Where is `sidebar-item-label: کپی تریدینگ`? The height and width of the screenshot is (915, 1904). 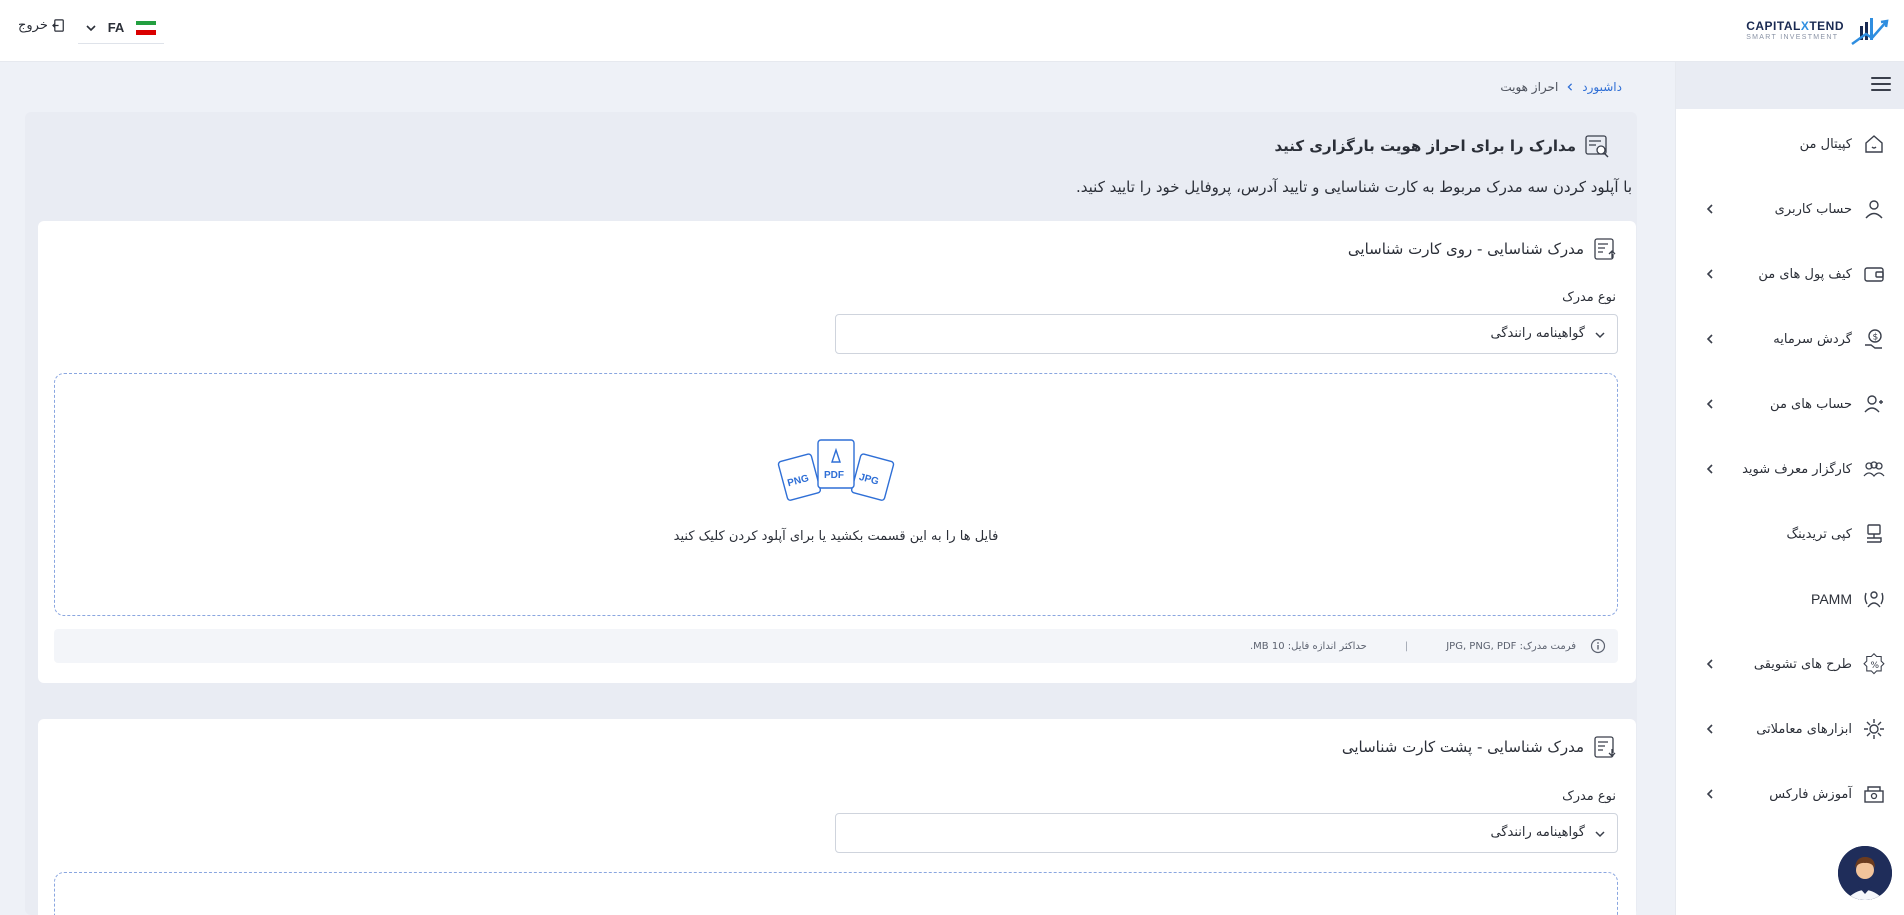
sidebar-item-label: کپی تریدینگ is located at coordinates (1819, 534).